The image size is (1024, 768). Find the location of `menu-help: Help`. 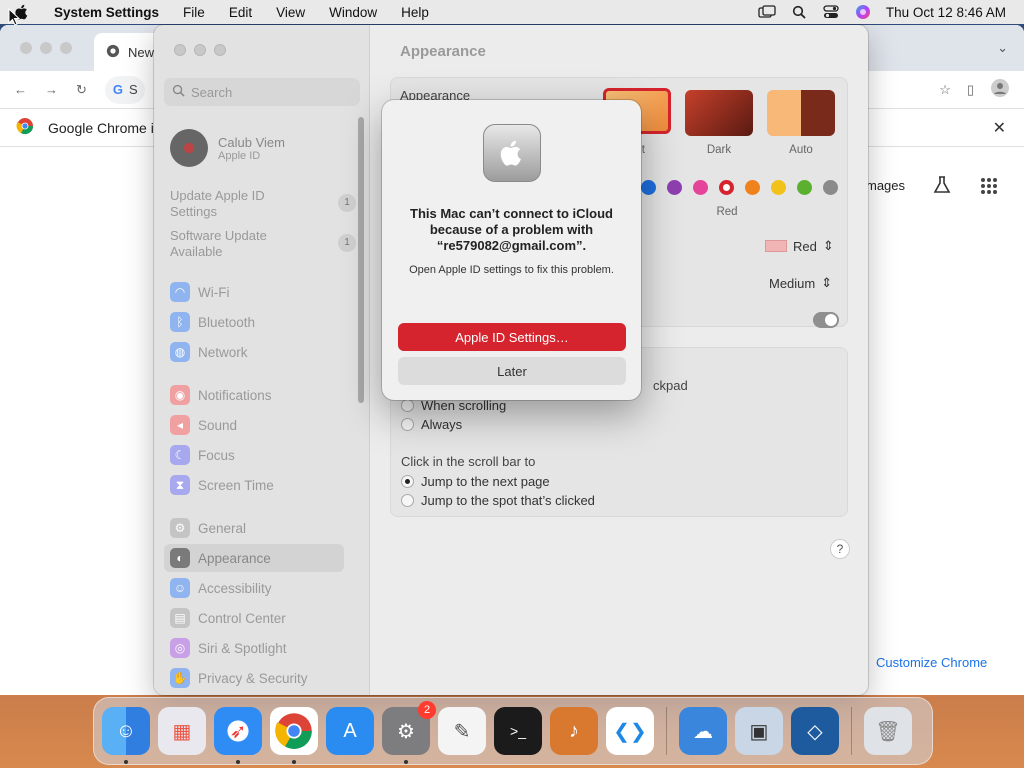

menu-help: Help is located at coordinates (415, 12).